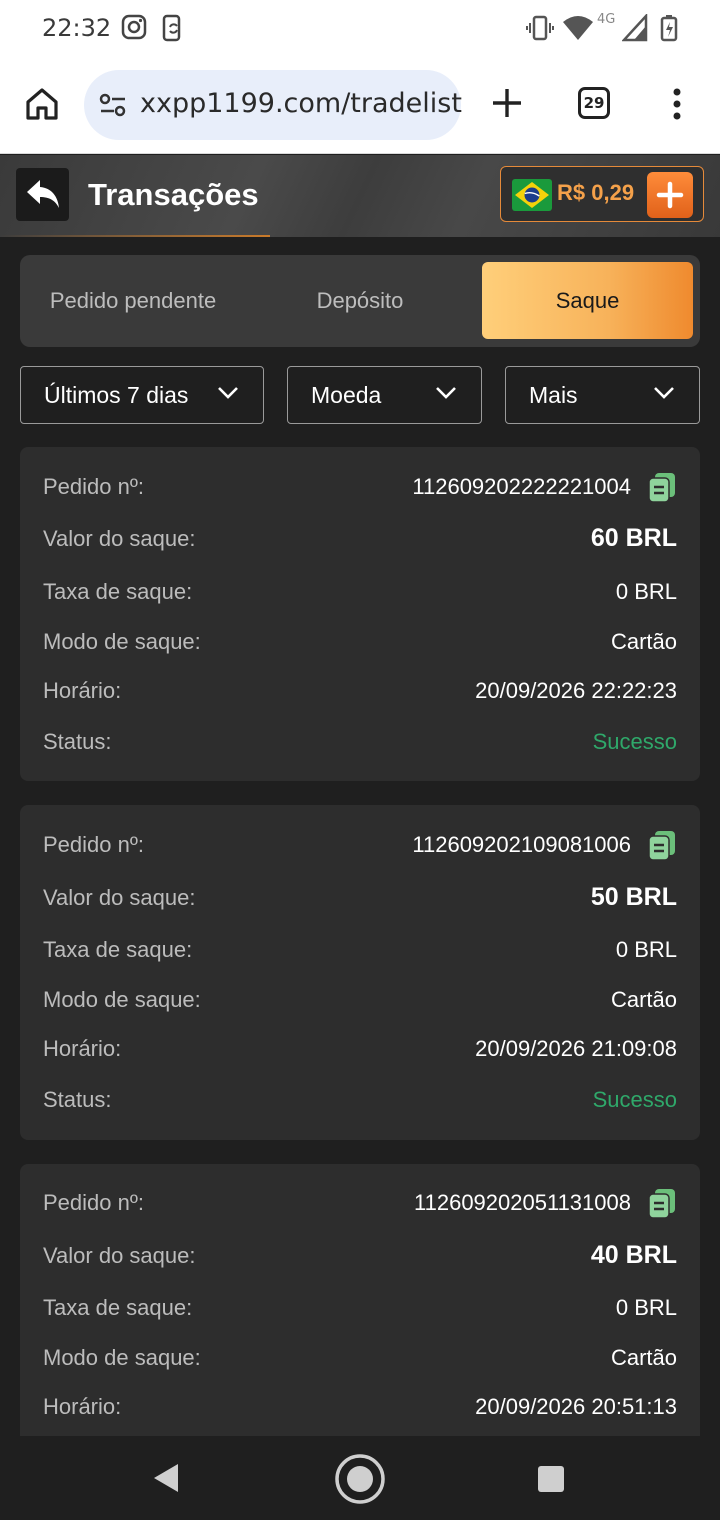 This screenshot has height=1520, width=720. I want to click on status-bar: 22:32 4G, so click(360, 28).